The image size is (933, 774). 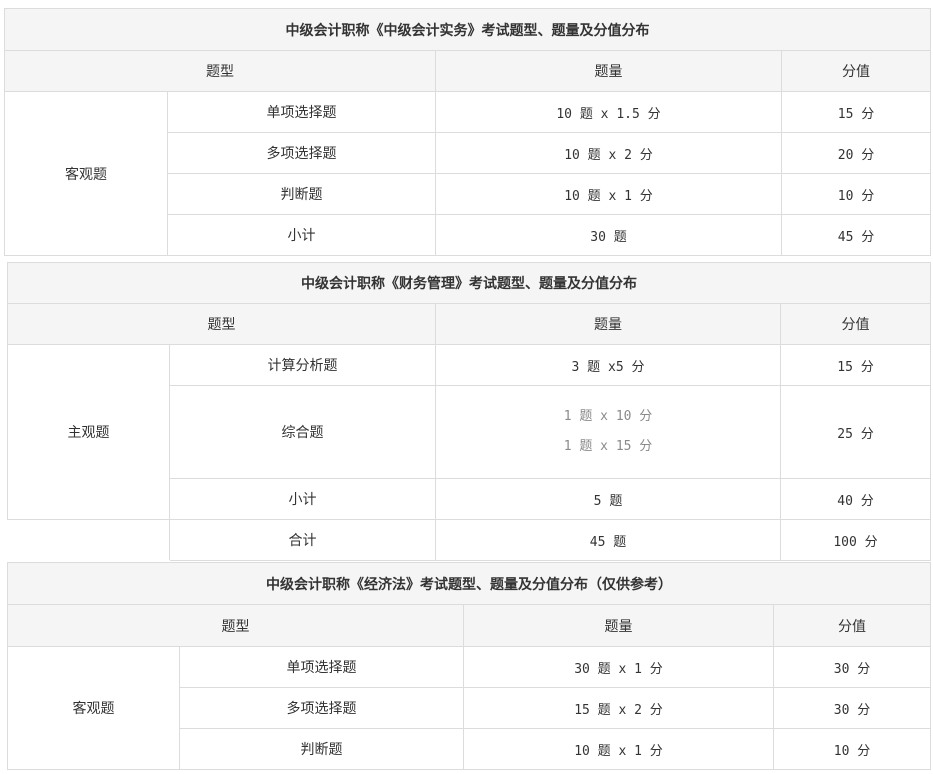 I want to click on subtotal-quantity: 30 题, so click(x=608, y=235).